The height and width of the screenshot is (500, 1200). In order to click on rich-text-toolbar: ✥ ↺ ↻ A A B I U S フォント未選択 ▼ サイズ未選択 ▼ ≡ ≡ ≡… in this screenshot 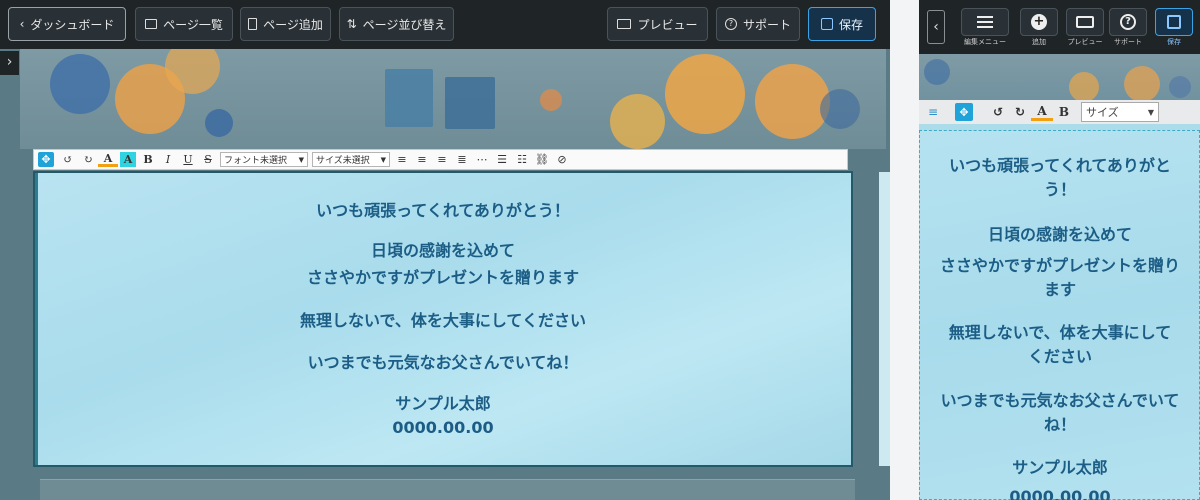, I will do `click(440, 159)`.